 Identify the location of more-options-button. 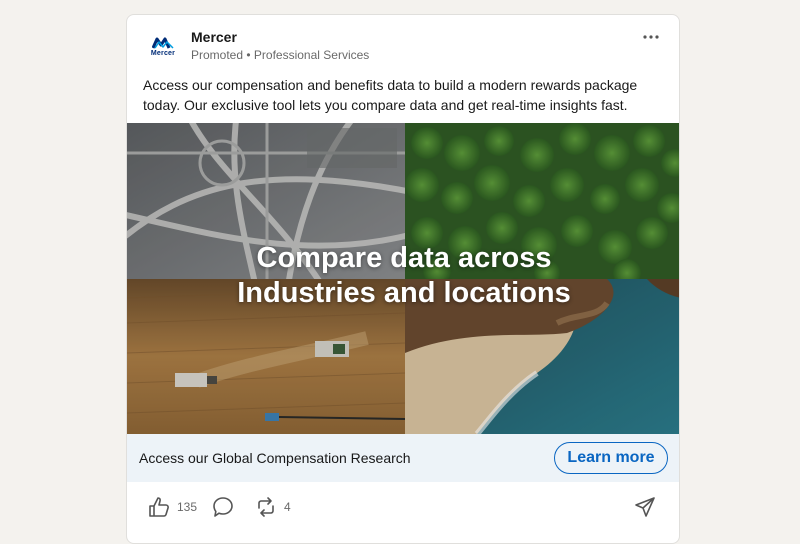
(651, 37).